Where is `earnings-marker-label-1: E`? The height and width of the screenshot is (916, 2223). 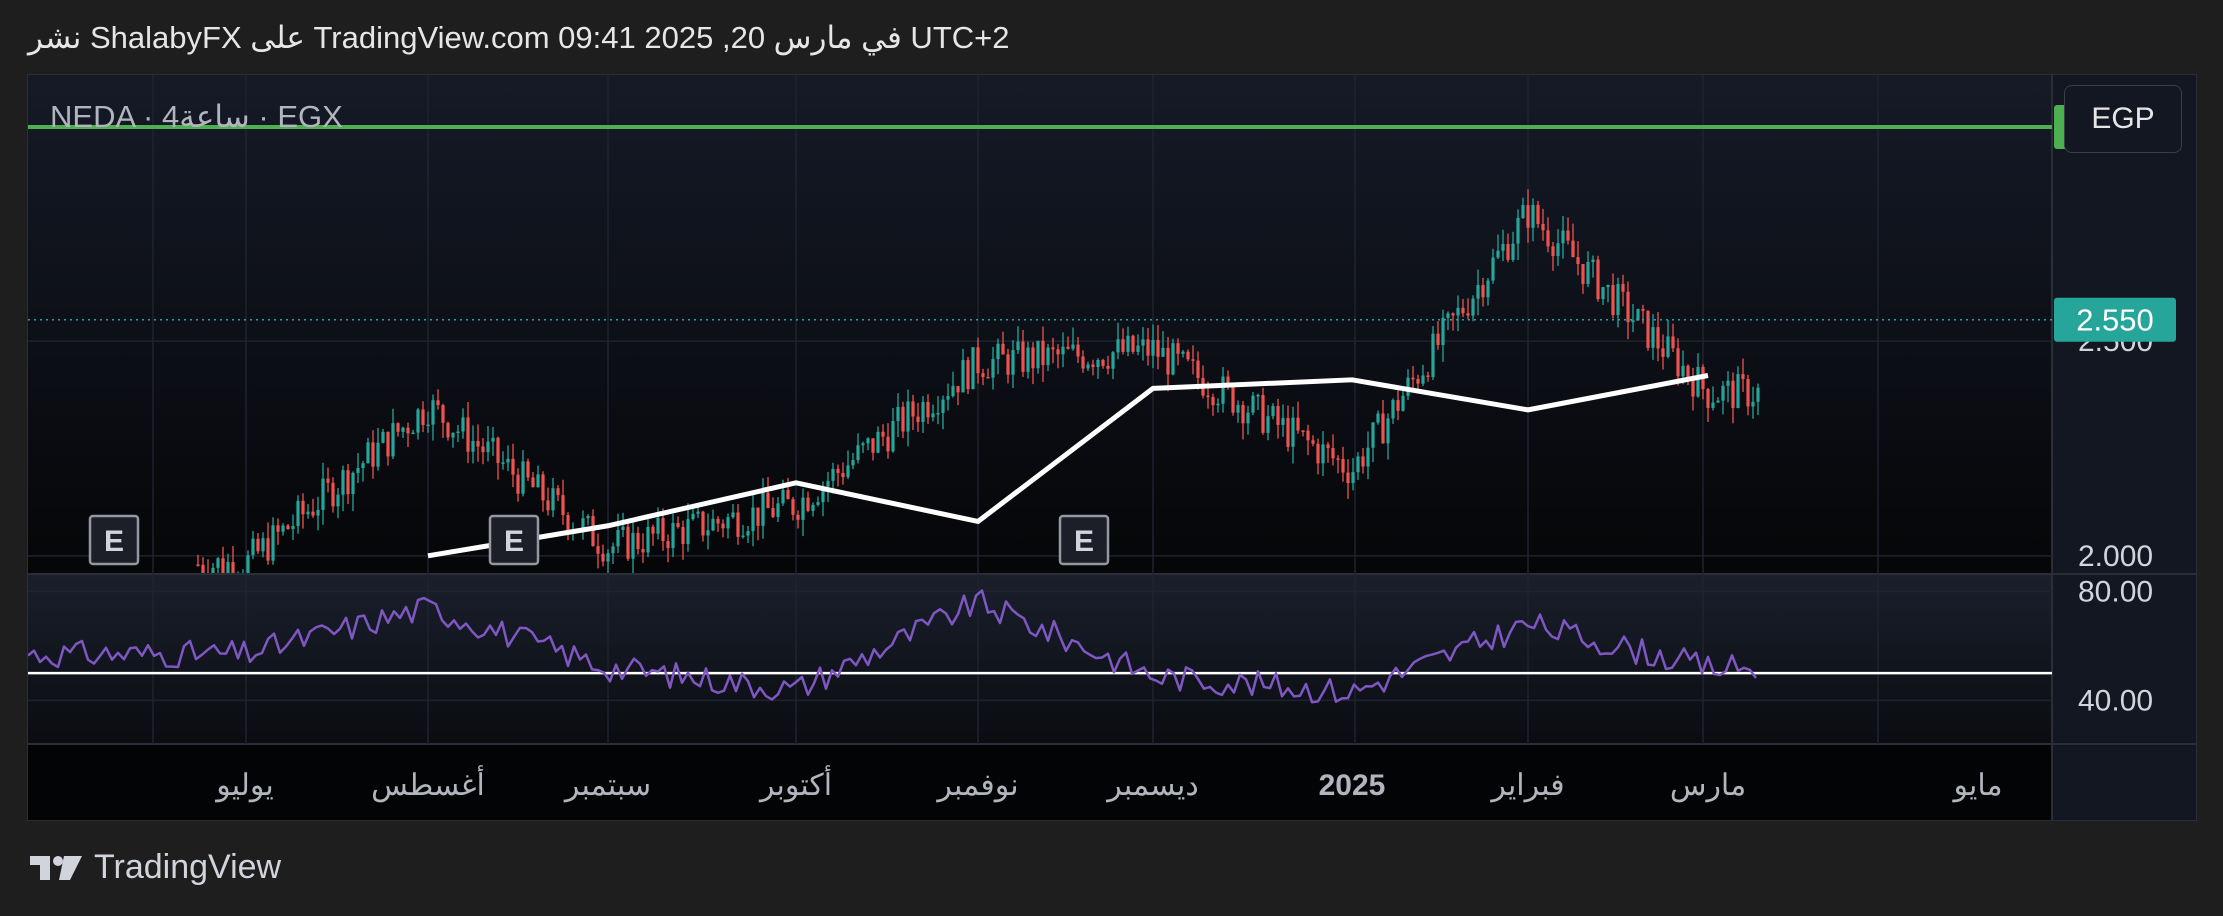 earnings-marker-label-1: E is located at coordinates (514, 541).